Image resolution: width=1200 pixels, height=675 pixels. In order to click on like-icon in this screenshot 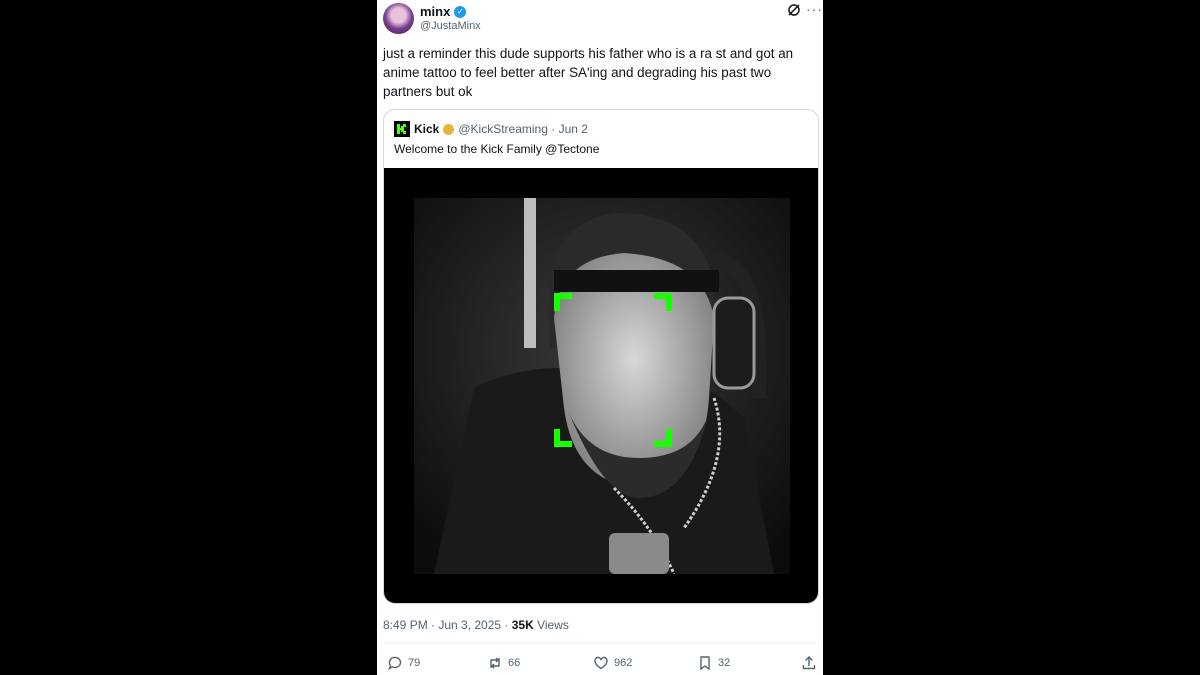, I will do `click(601, 663)`.